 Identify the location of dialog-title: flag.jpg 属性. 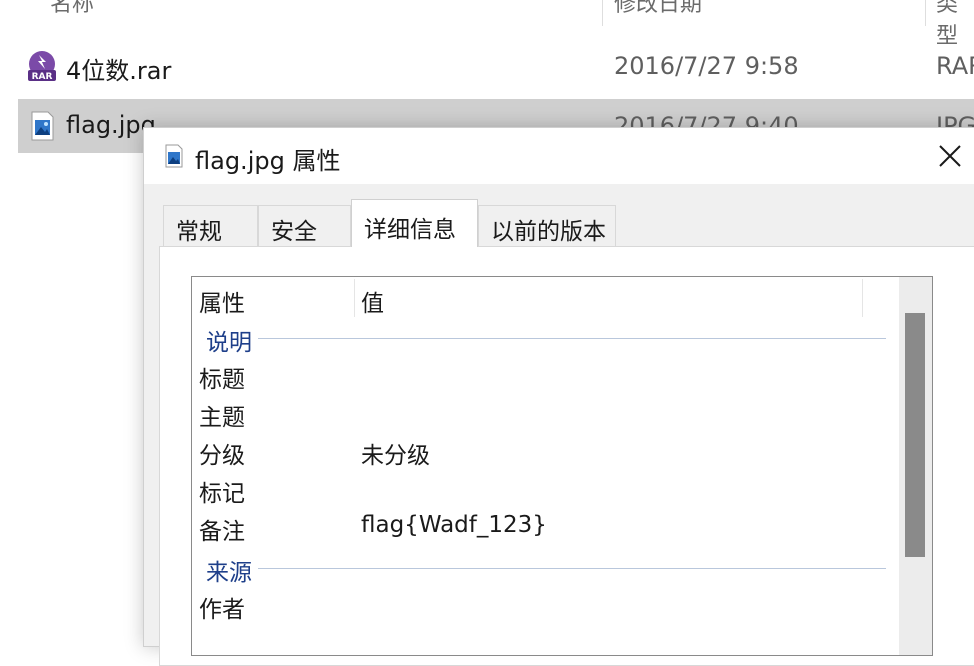
(268, 161).